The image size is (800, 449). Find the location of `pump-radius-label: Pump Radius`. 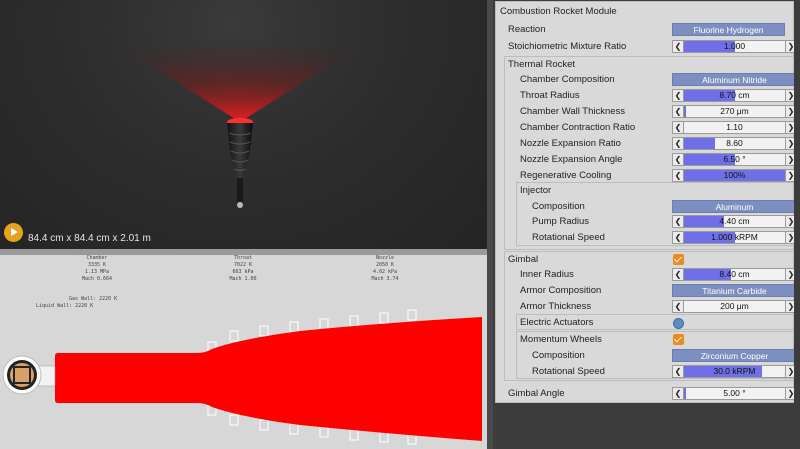

pump-radius-label: Pump Radius is located at coordinates (561, 221).